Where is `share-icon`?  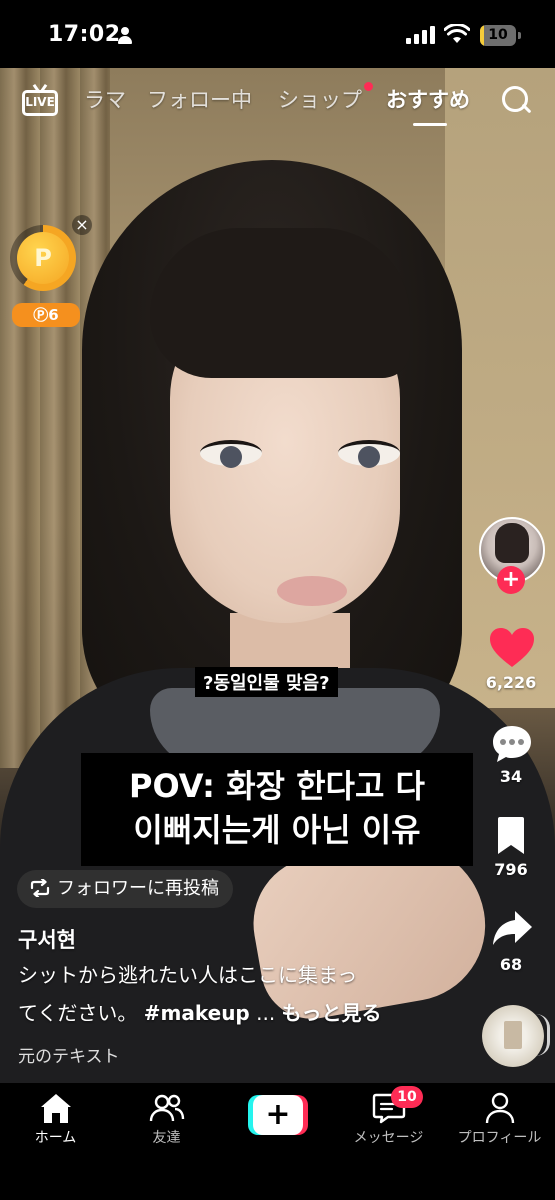
share-icon is located at coordinates (512, 928).